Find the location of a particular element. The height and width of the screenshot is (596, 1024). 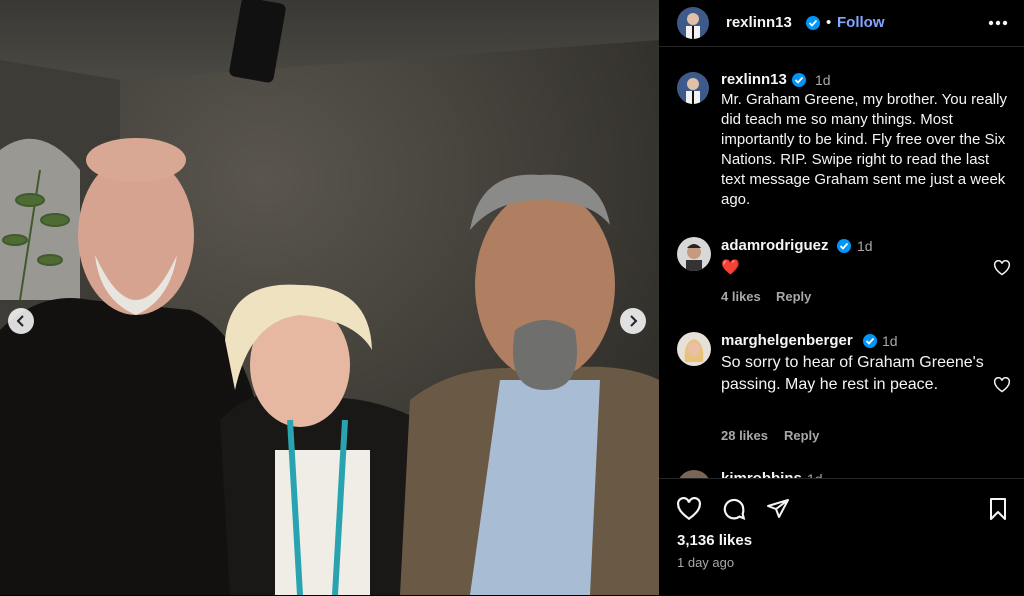

chevron-left-icon is located at coordinates (20, 321).